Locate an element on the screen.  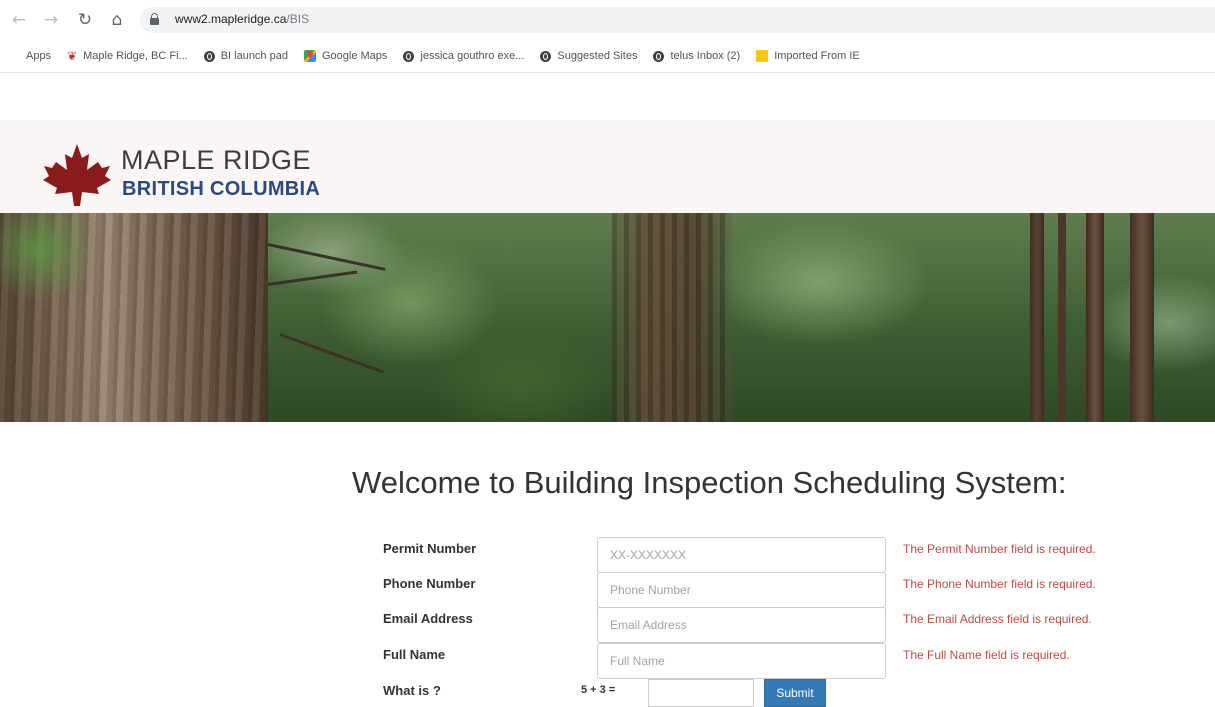
captcha-label: What is ? is located at coordinates (412, 690).